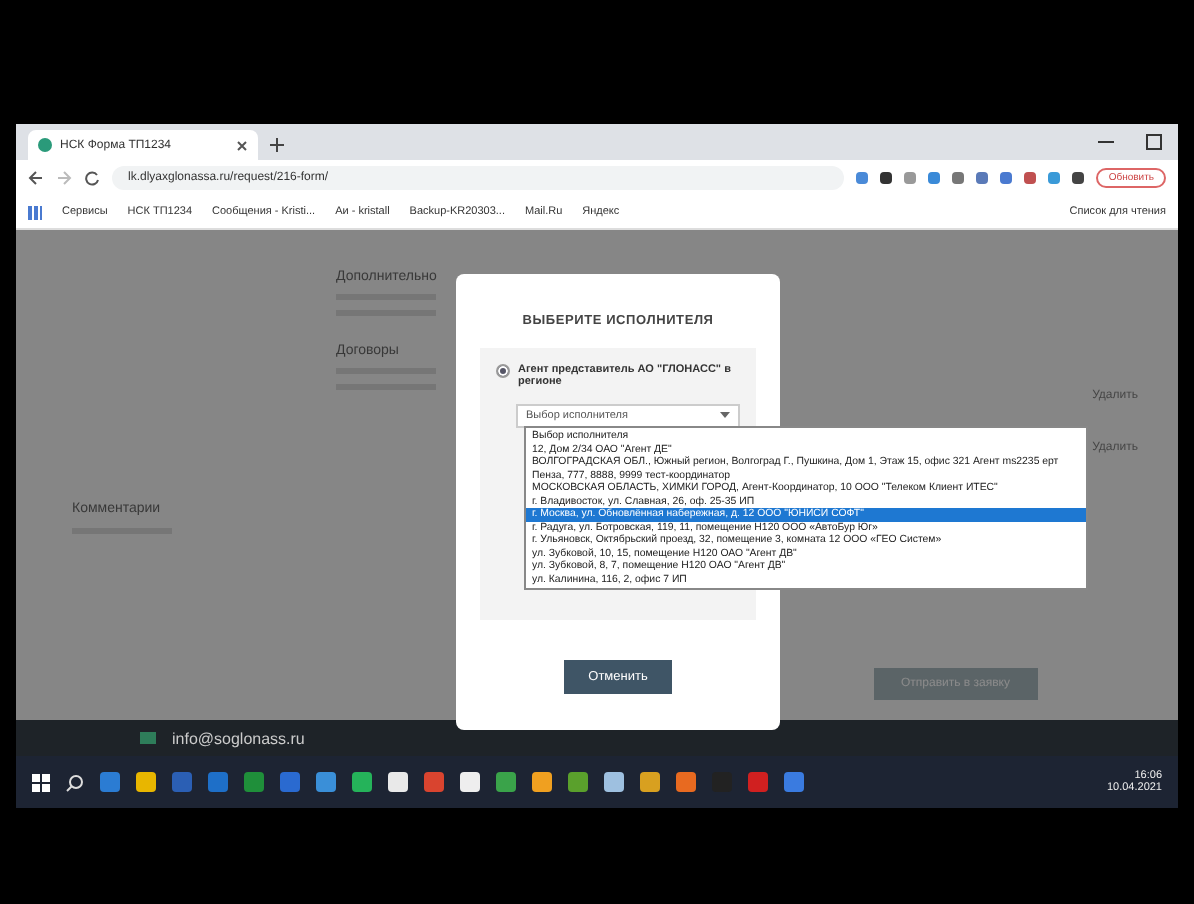 This screenshot has width=1194, height=904. Describe the element at coordinates (277, 145) in the screenshot. I see `new-tab-icon` at that location.